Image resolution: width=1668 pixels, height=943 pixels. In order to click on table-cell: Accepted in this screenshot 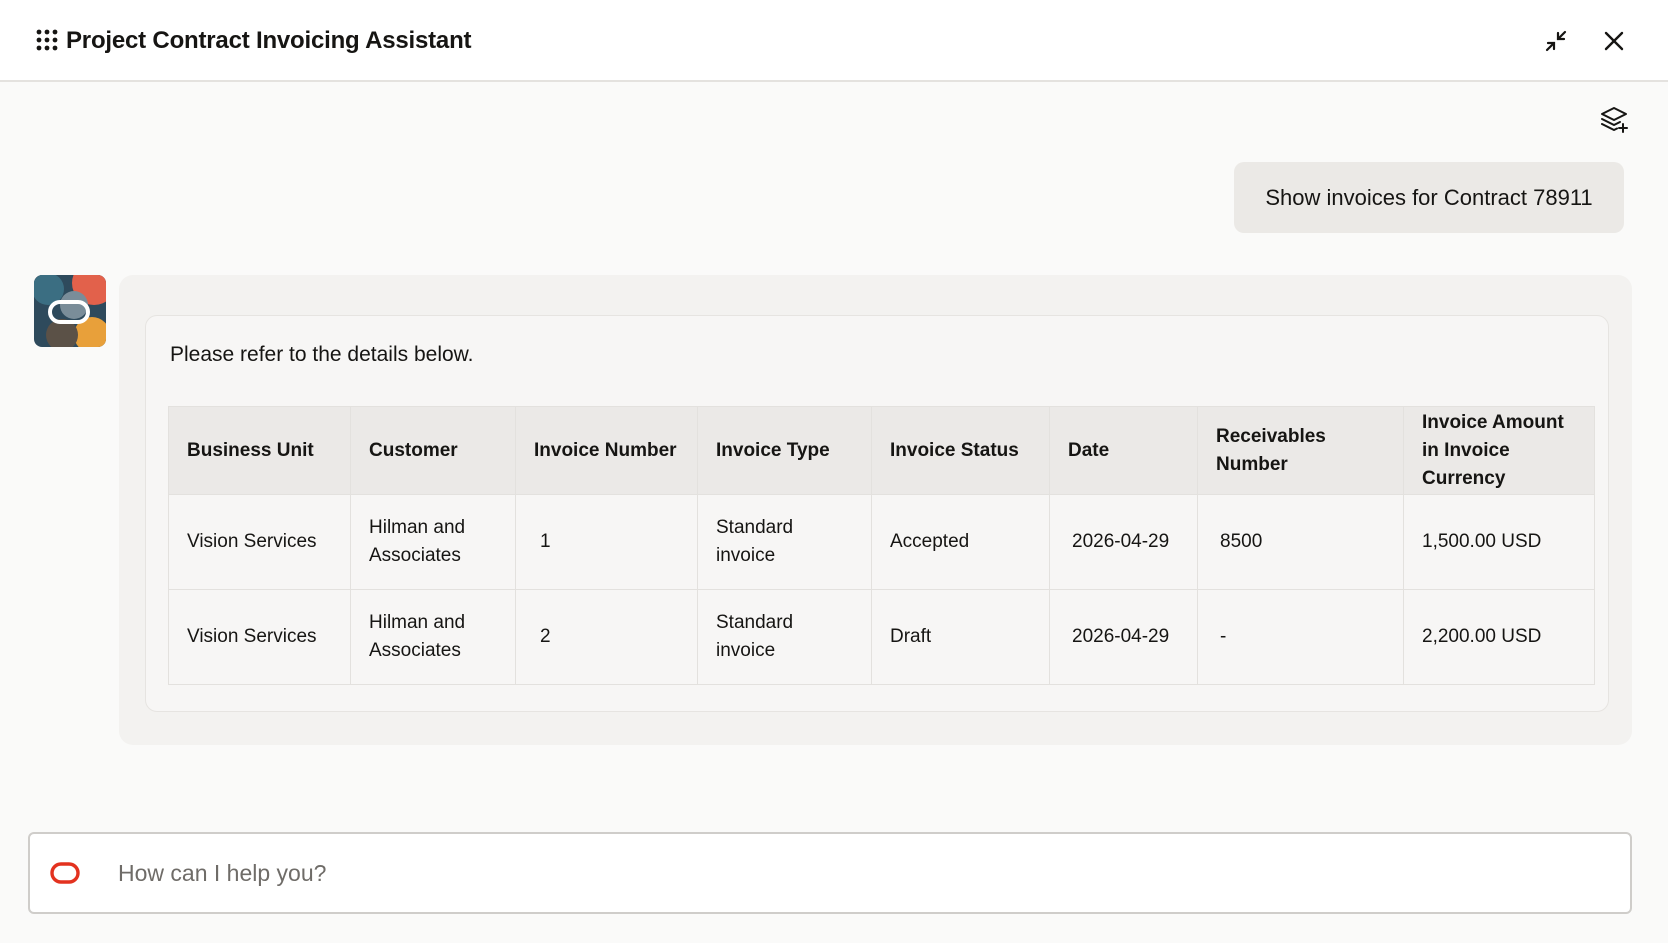, I will do `click(960, 542)`.